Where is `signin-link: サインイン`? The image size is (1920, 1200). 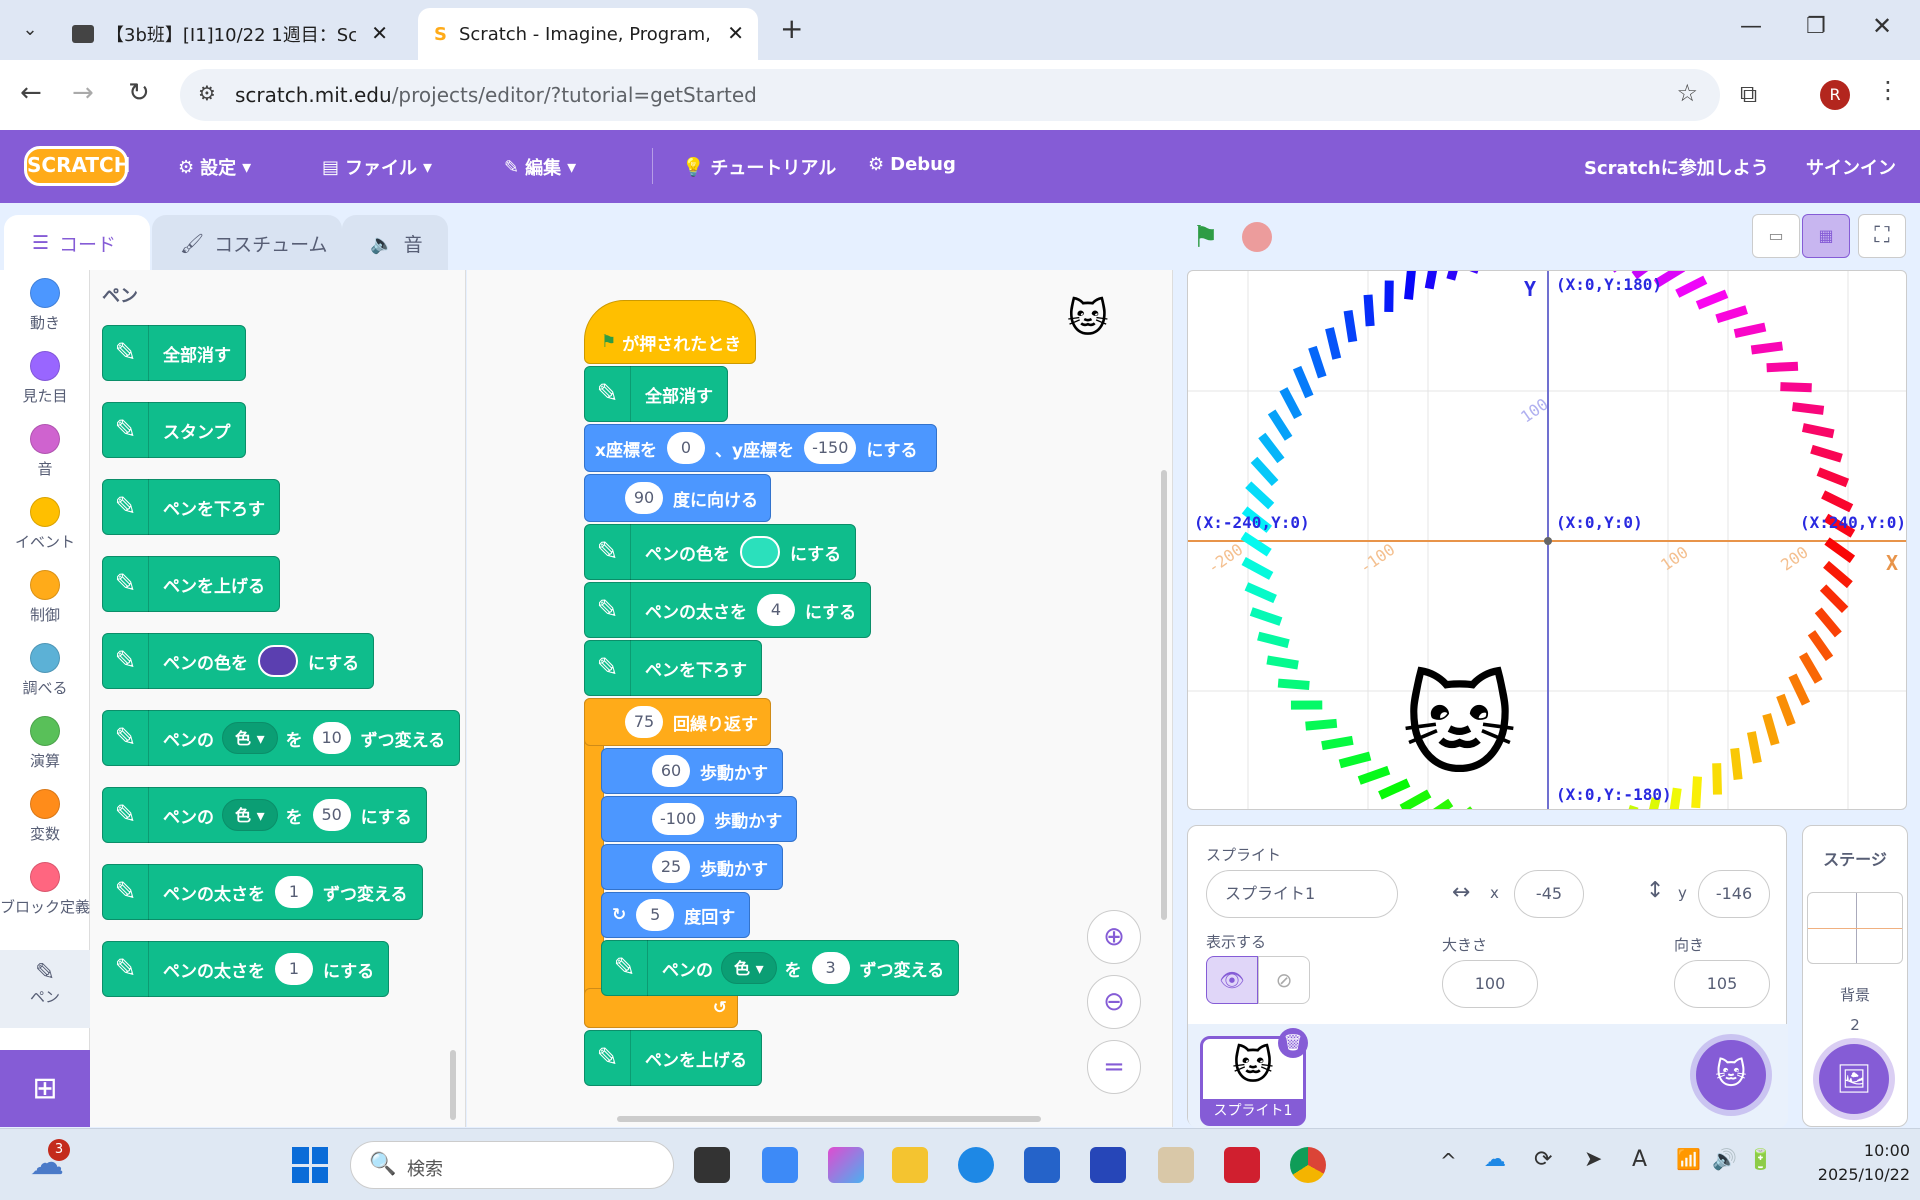 signin-link: サインイン is located at coordinates (1851, 167).